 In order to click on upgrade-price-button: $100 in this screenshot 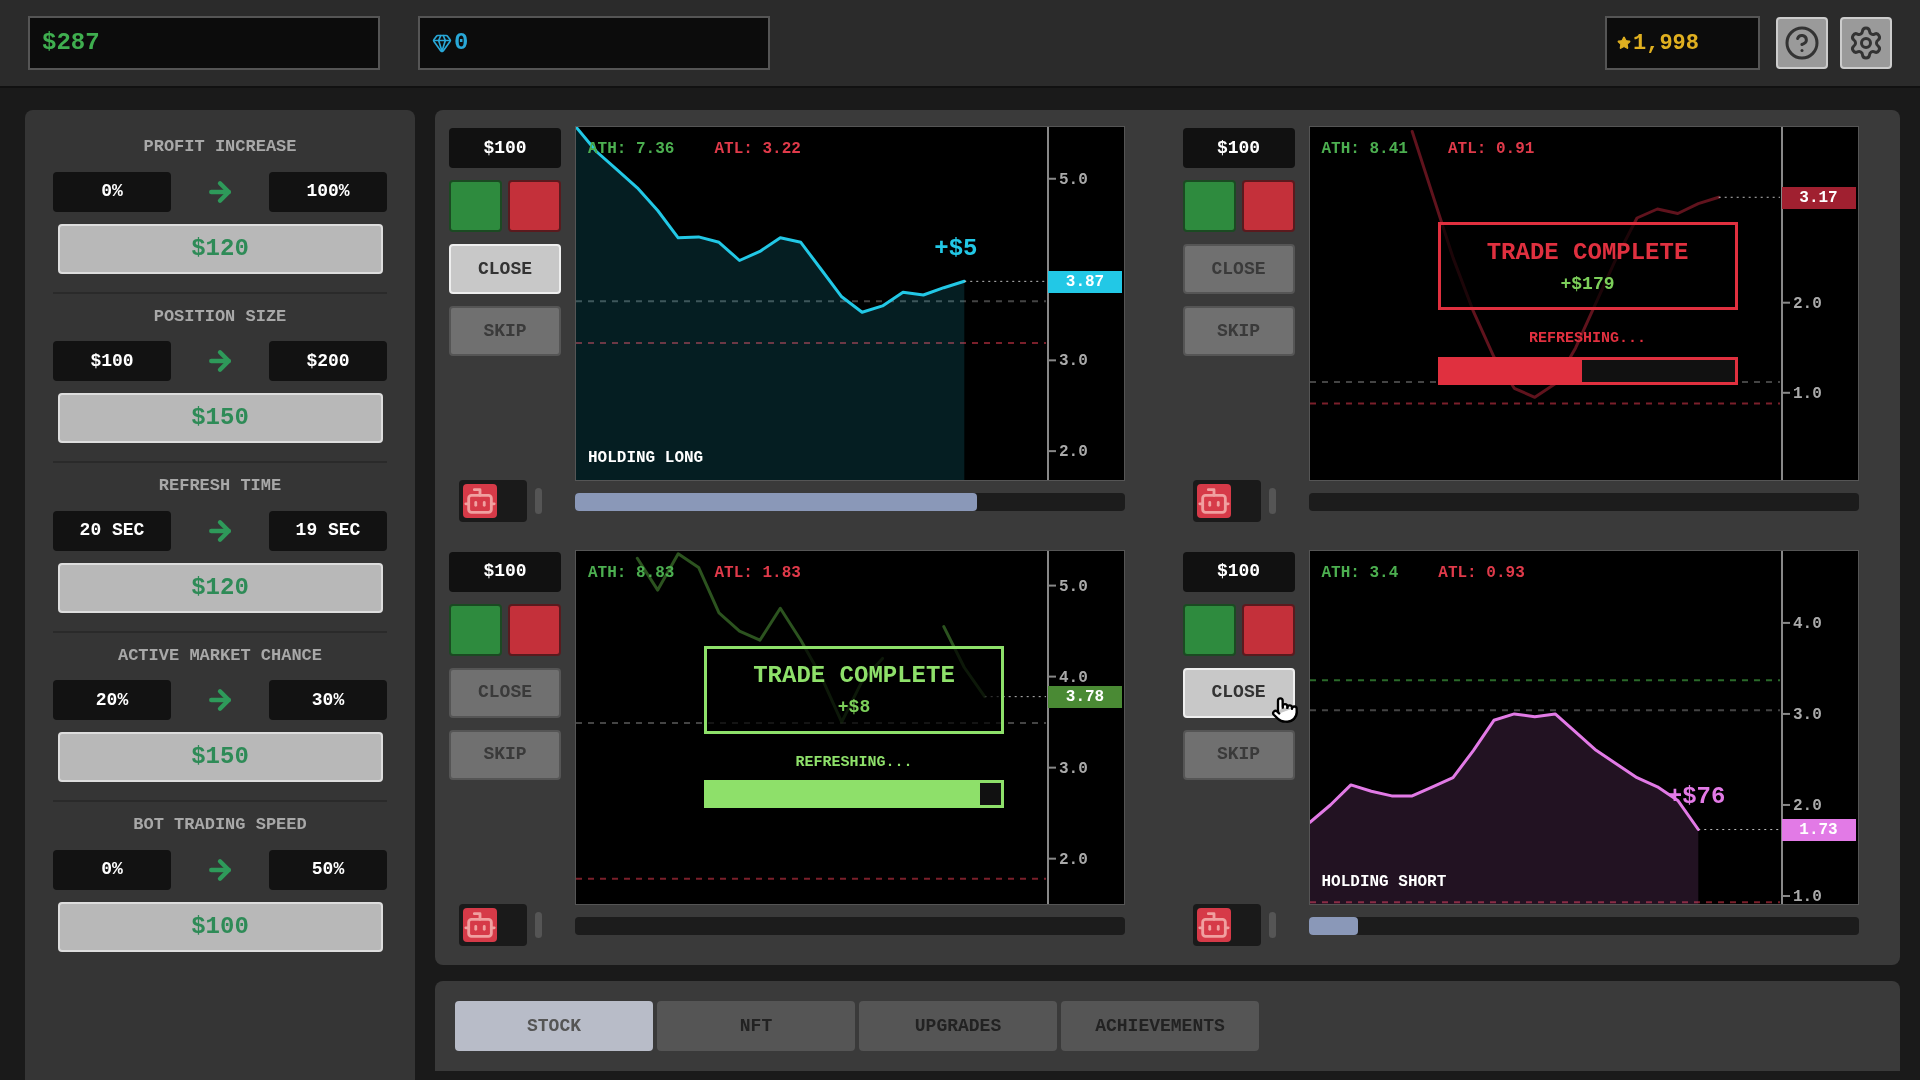, I will do `click(220, 926)`.